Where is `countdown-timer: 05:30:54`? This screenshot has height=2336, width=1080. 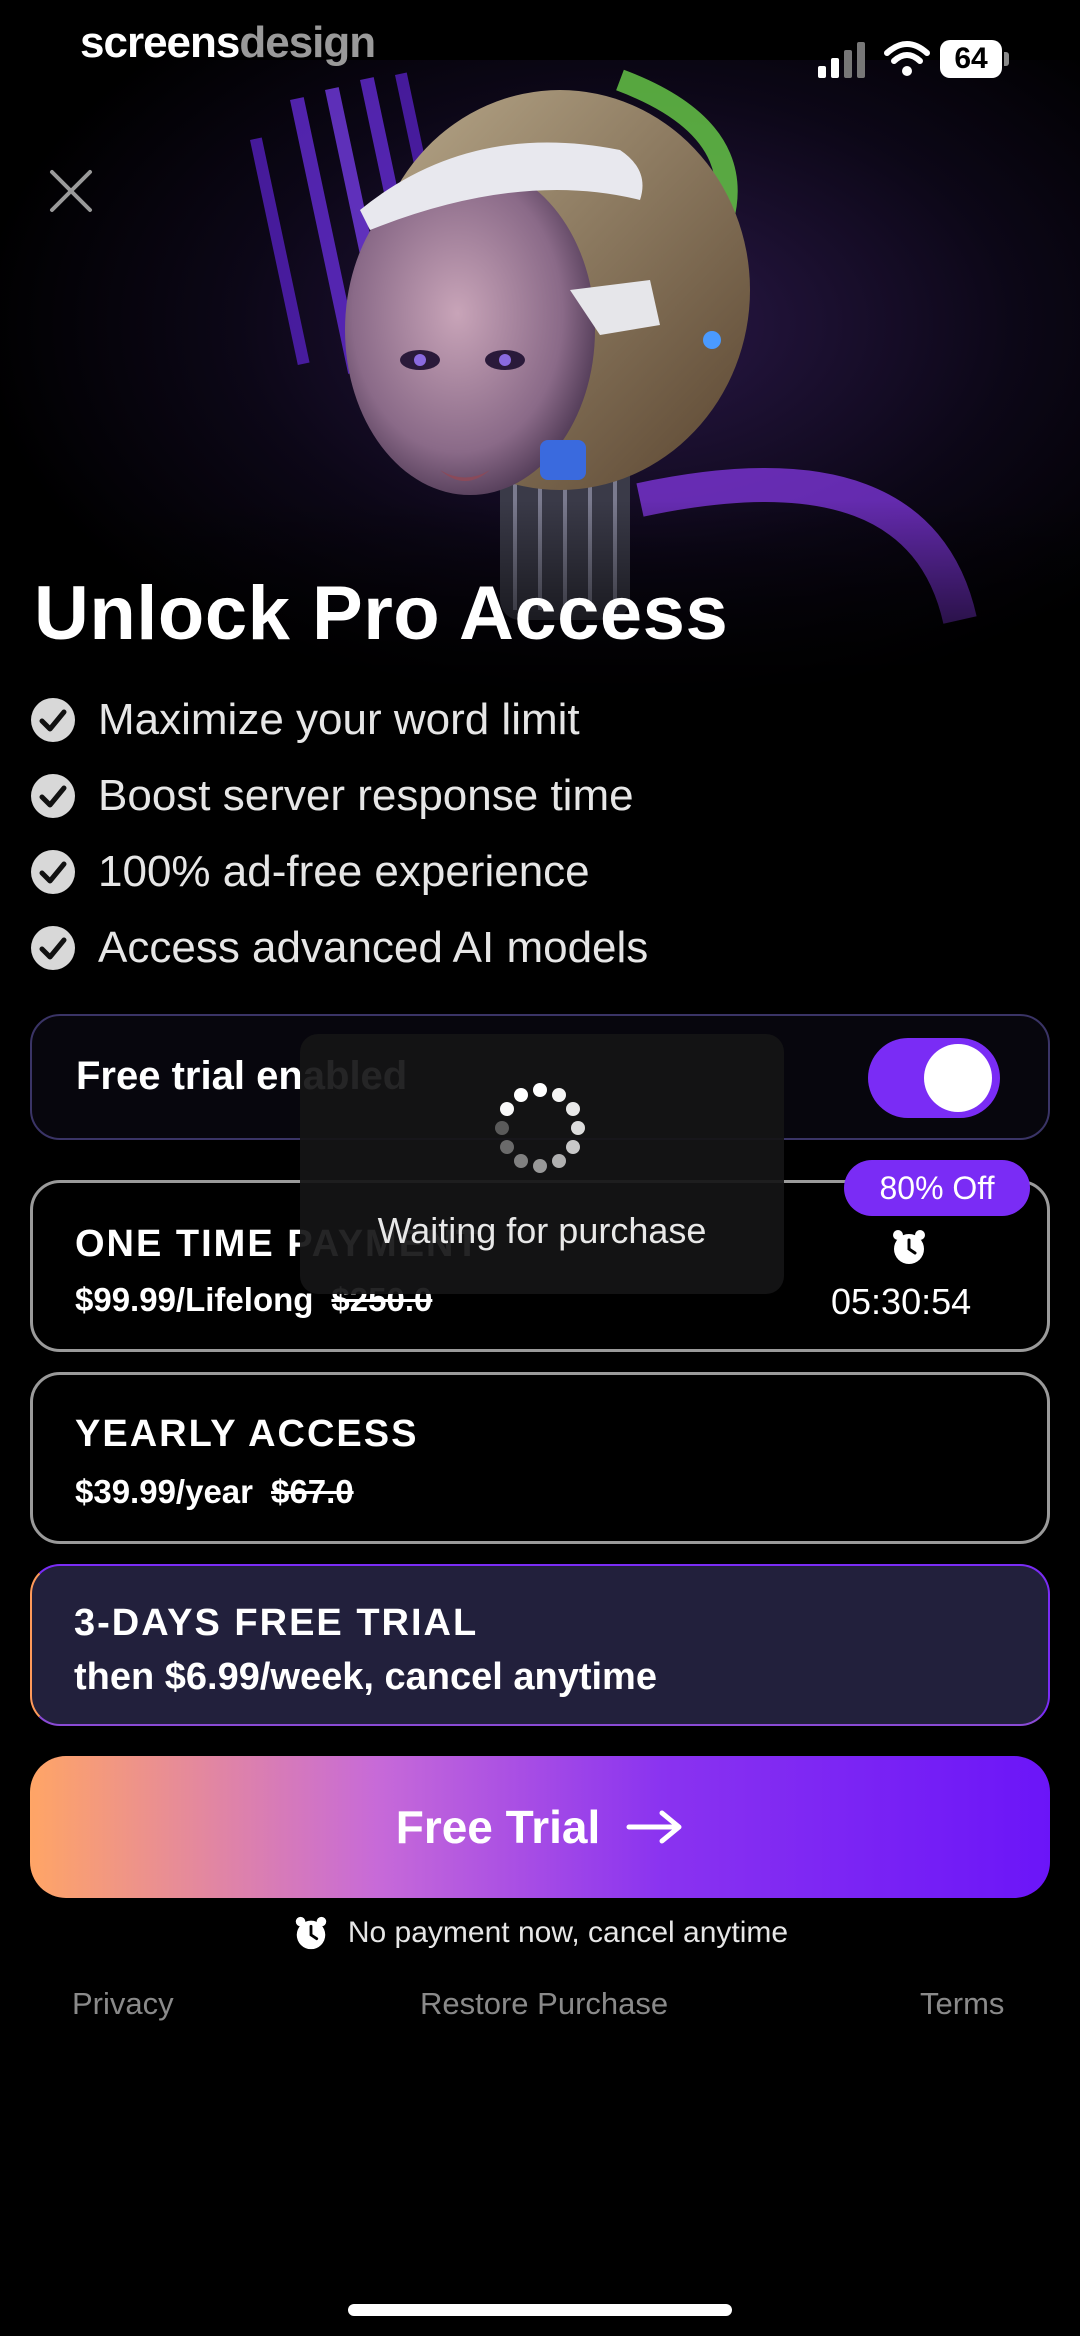
countdown-timer: 05:30:54 is located at coordinates (901, 1301).